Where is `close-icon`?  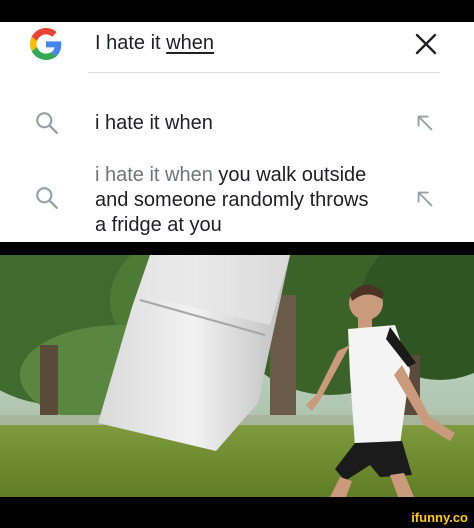 close-icon is located at coordinates (426, 44).